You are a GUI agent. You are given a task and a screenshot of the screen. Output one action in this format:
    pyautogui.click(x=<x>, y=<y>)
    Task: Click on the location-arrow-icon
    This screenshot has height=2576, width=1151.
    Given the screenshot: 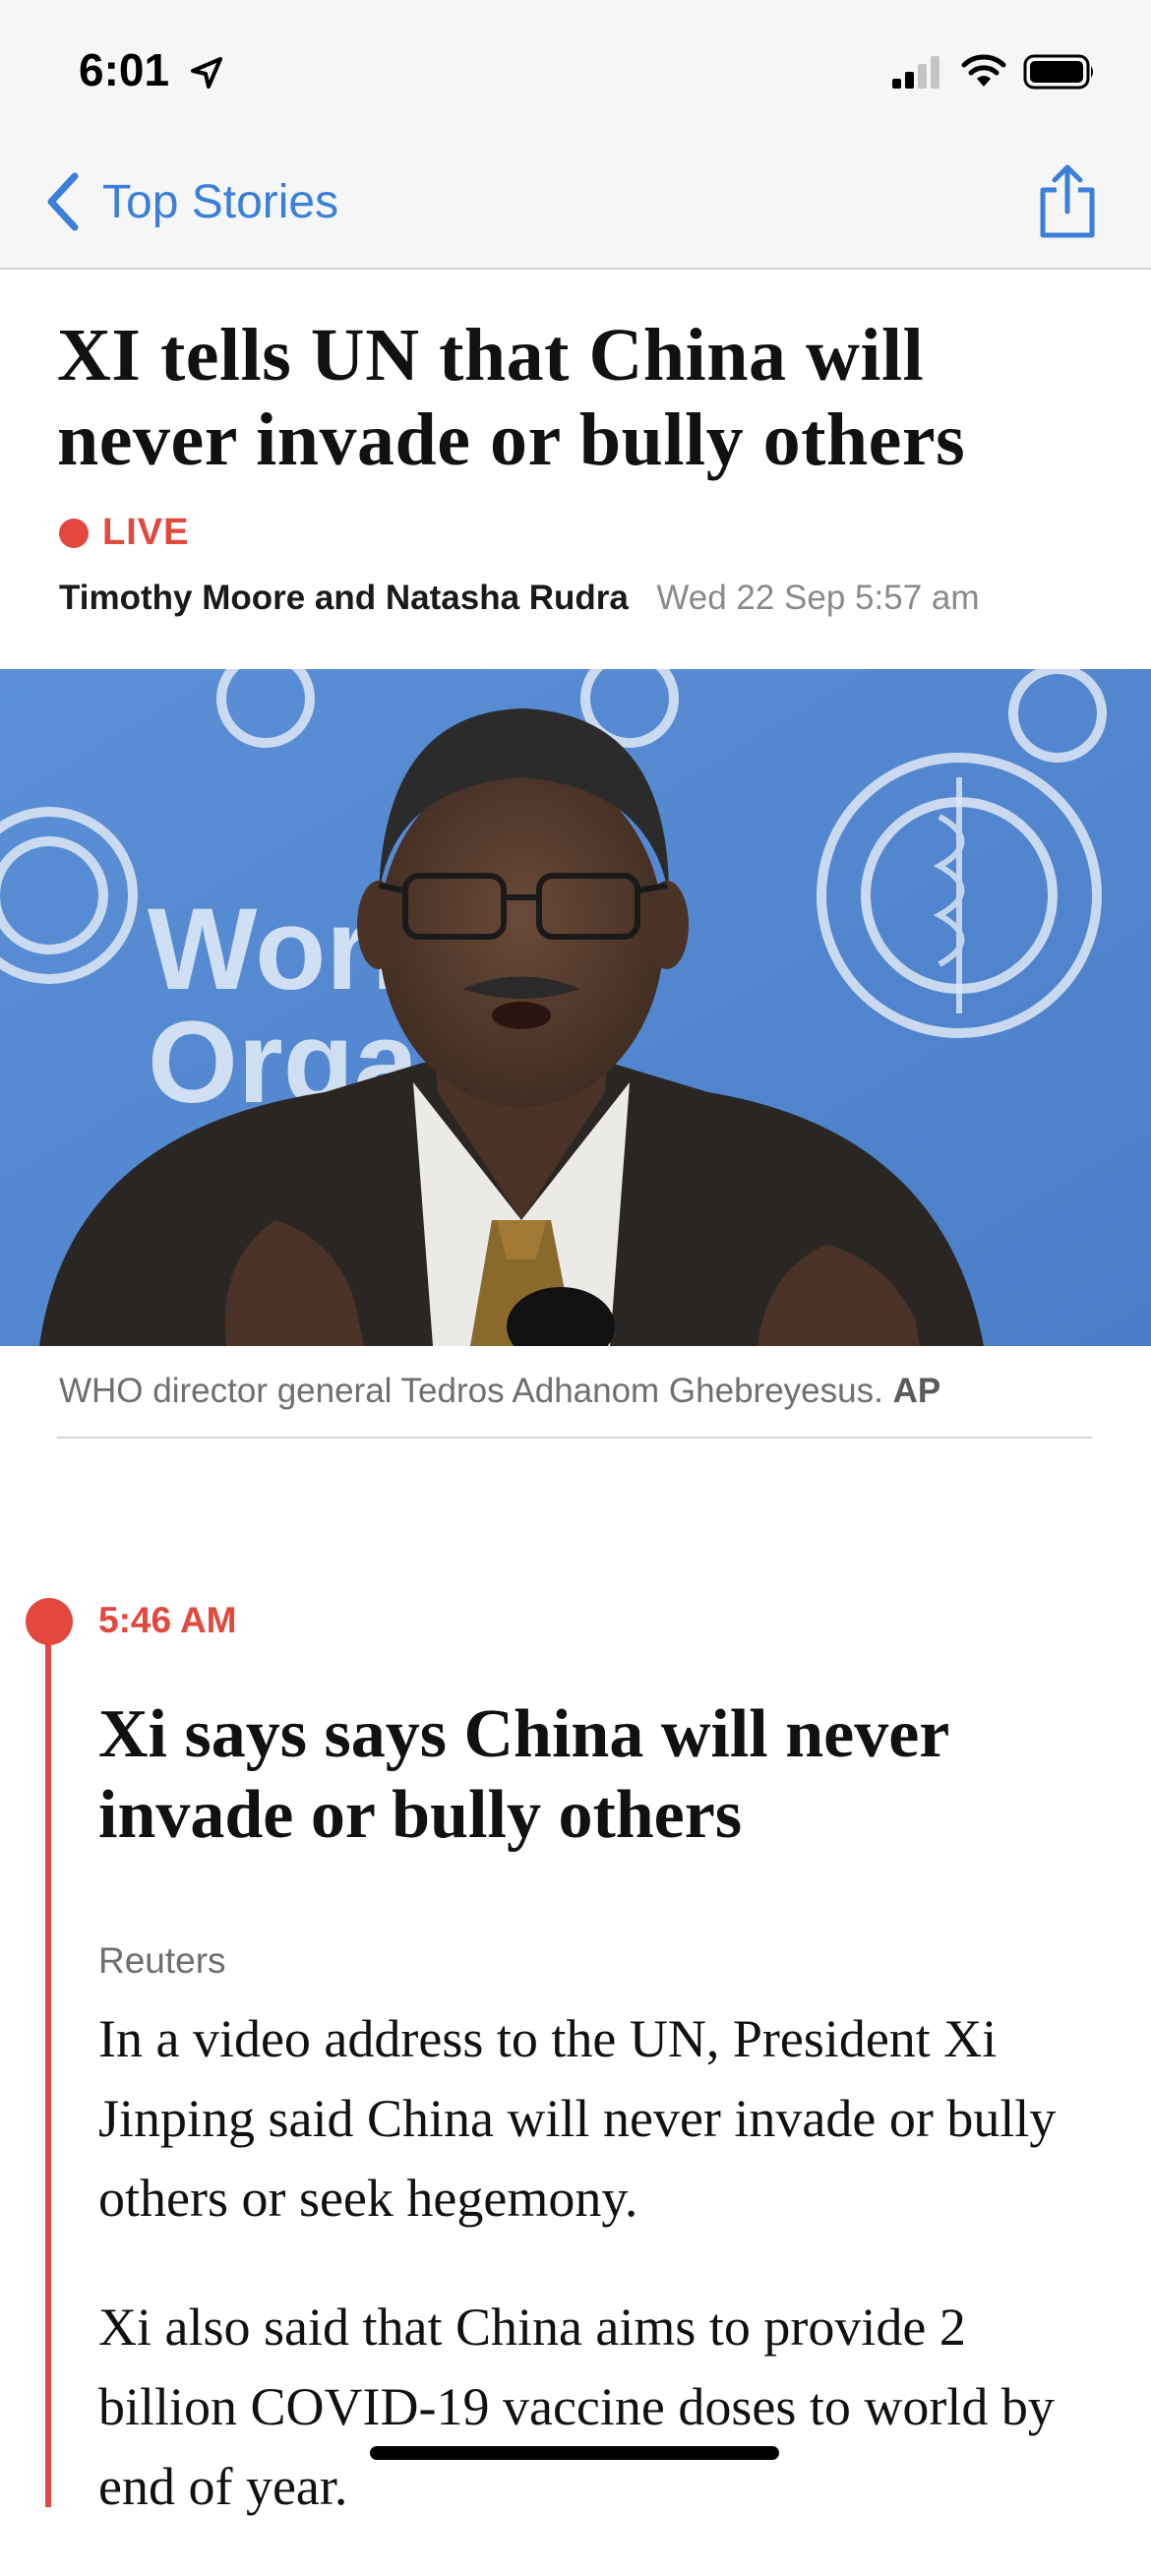 What is the action you would take?
    pyautogui.click(x=206, y=73)
    